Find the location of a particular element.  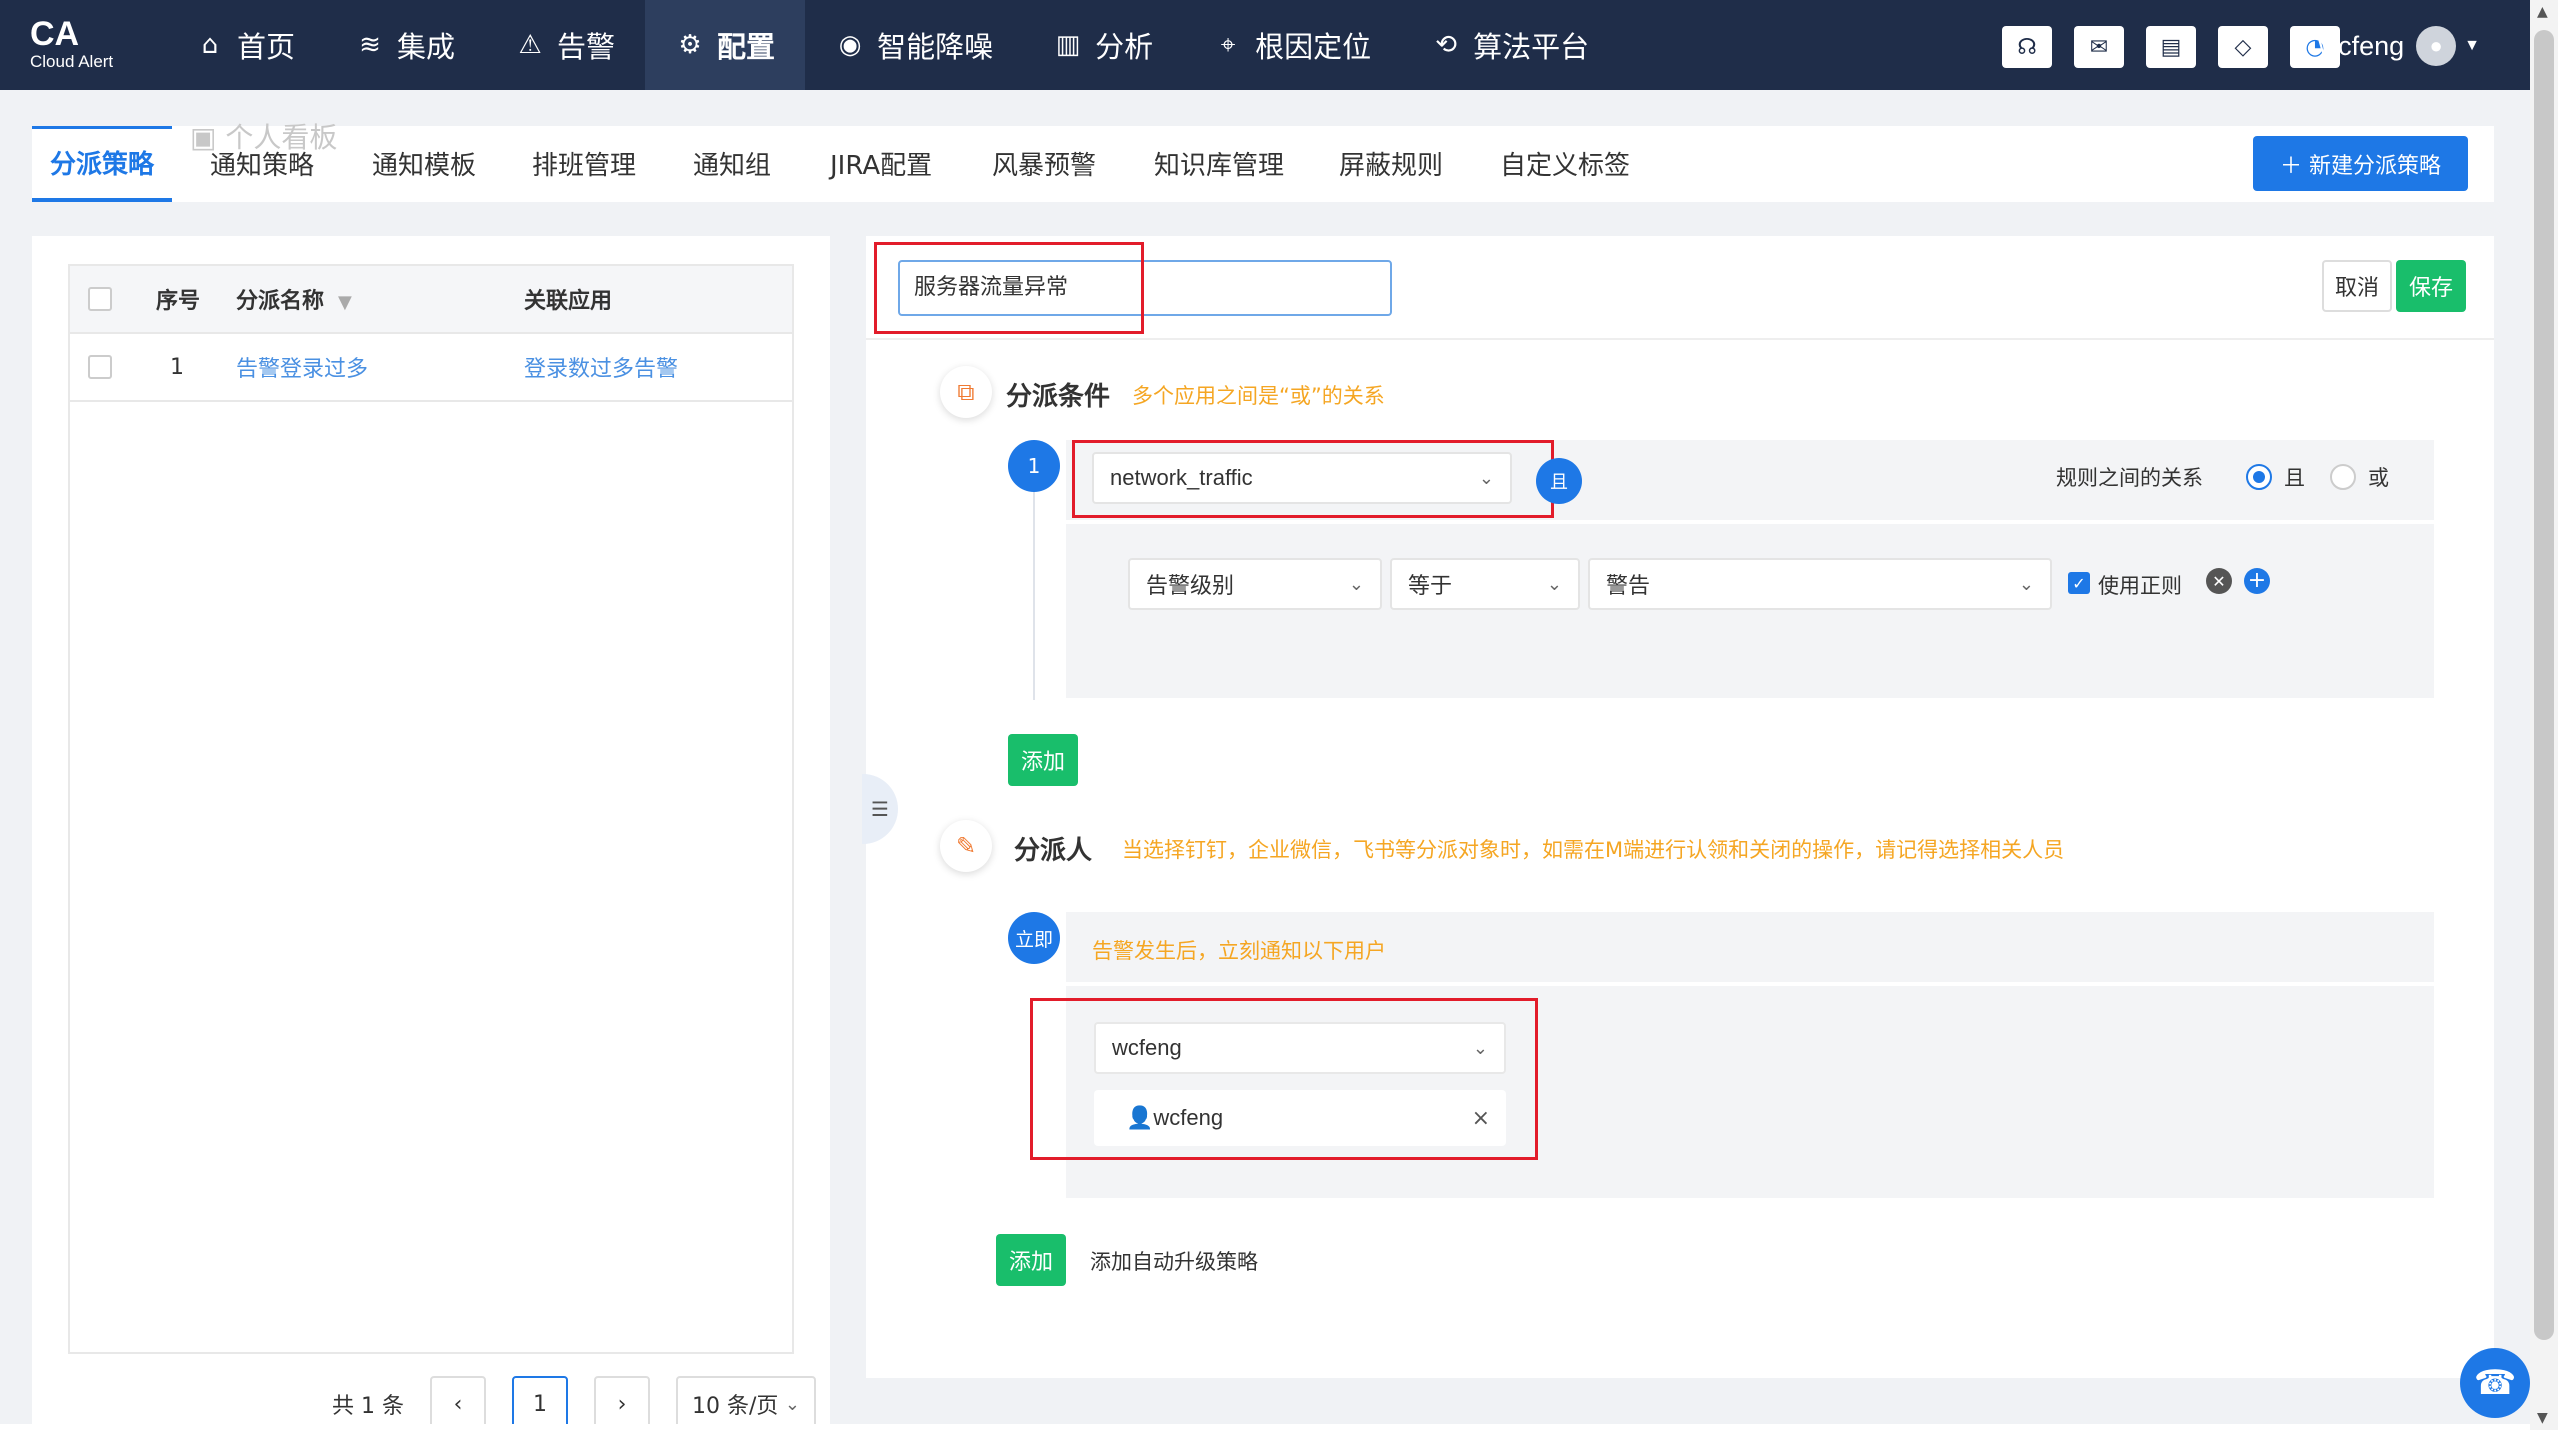

algorithm-icon: ⟲ is located at coordinates (1446, 45).